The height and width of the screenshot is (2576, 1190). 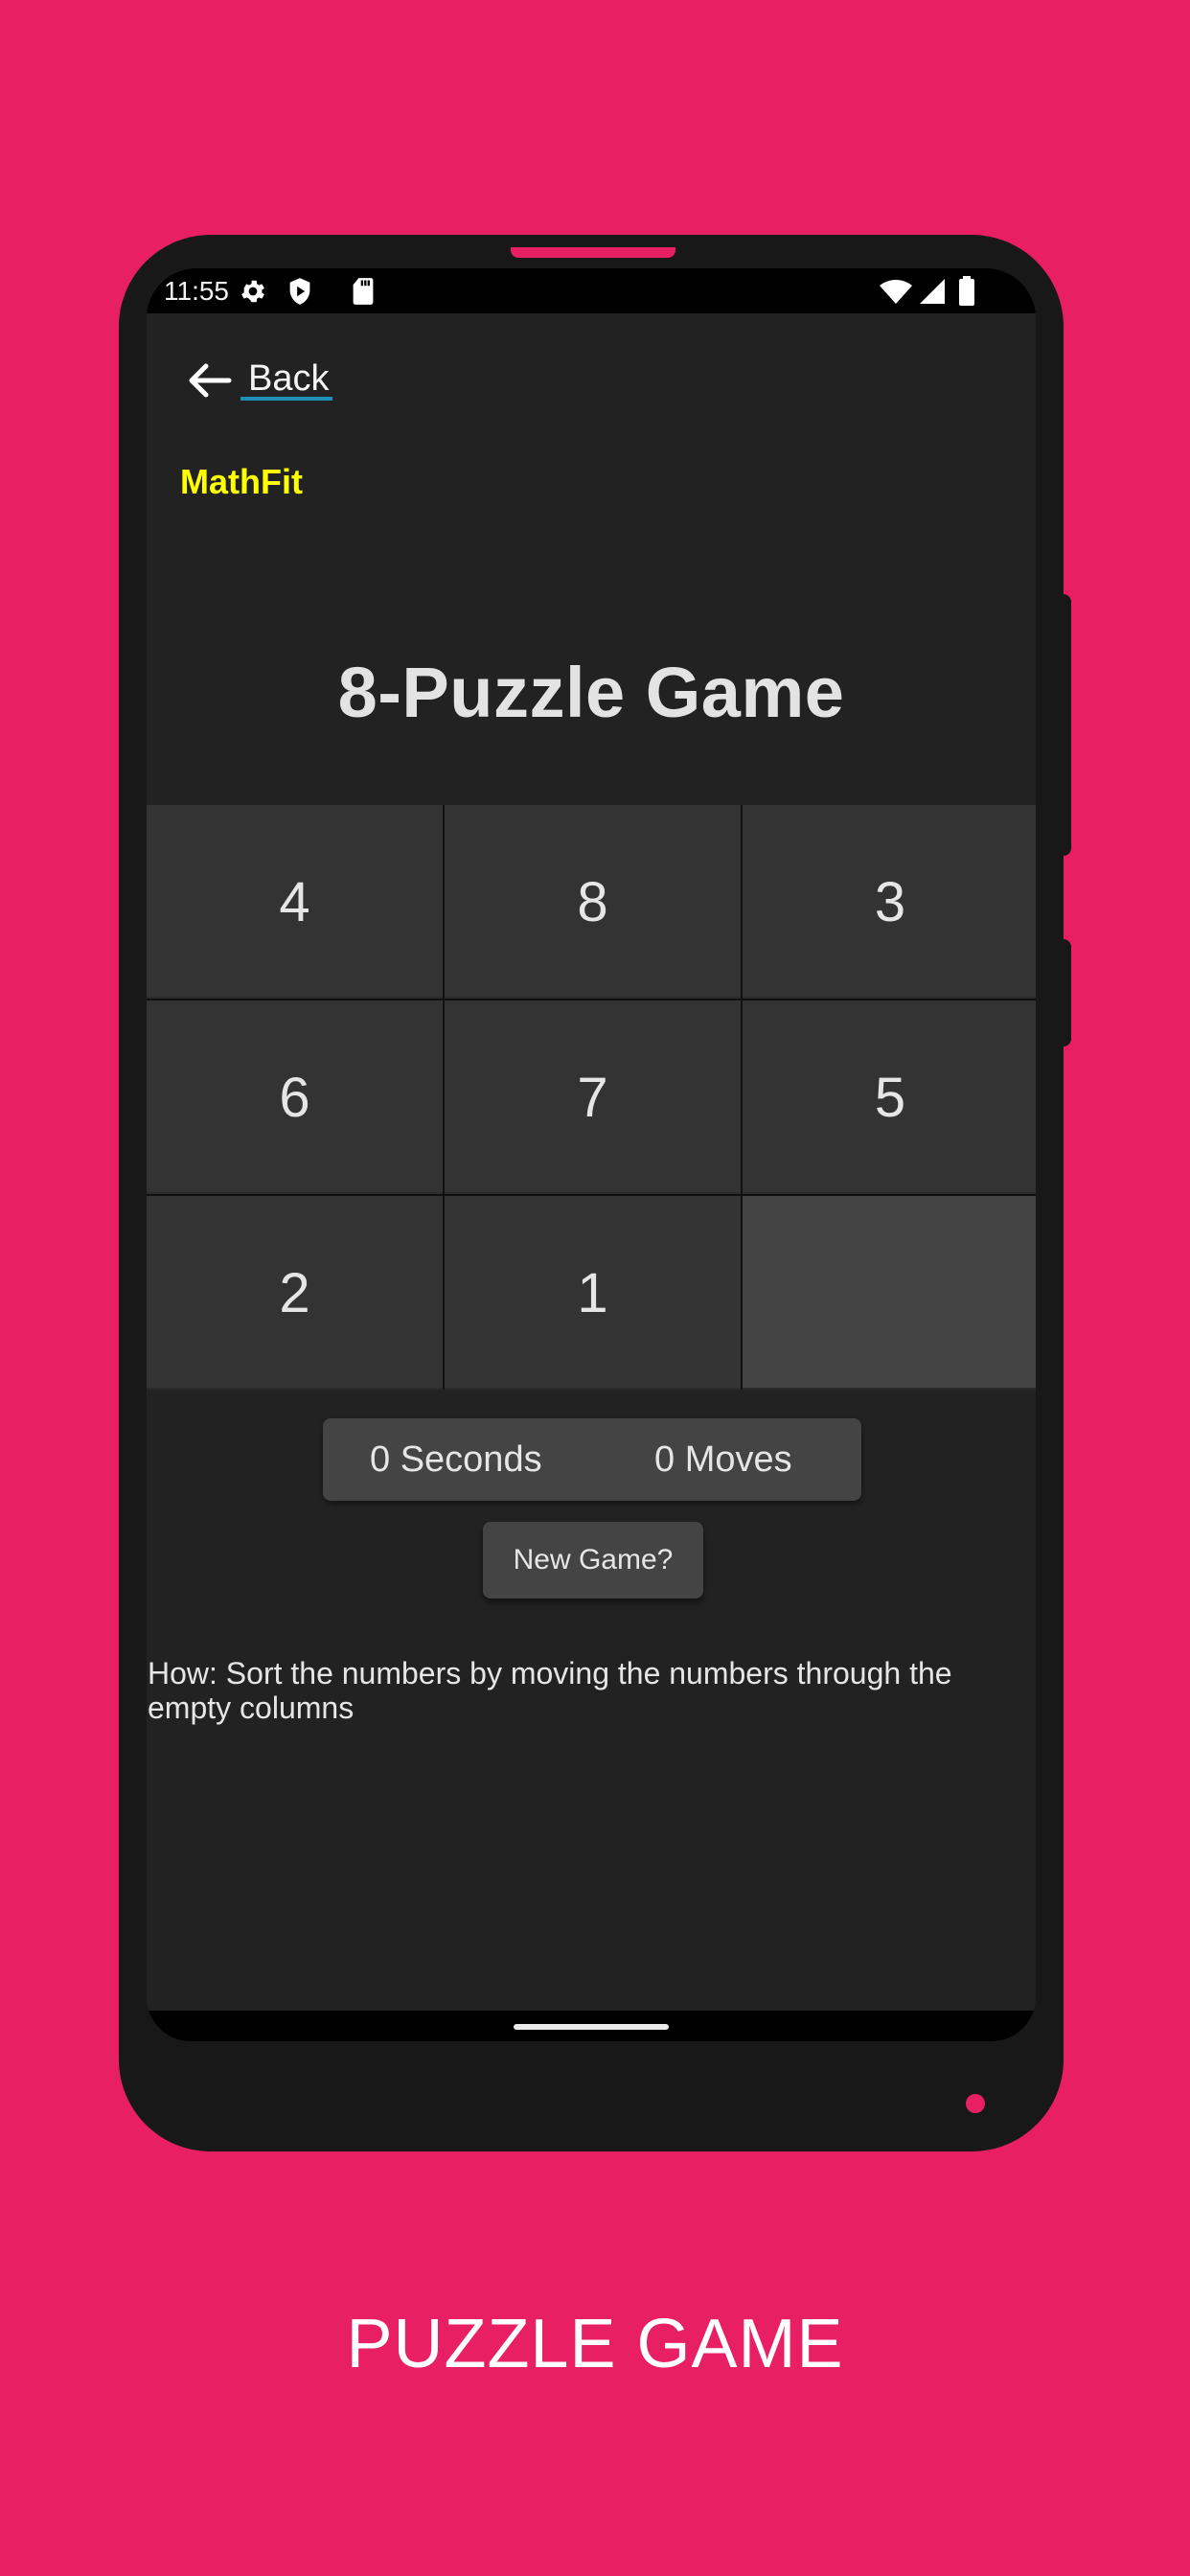 What do you see at coordinates (723, 1459) in the screenshot?
I see `moves-counter: 0 Moves` at bounding box center [723, 1459].